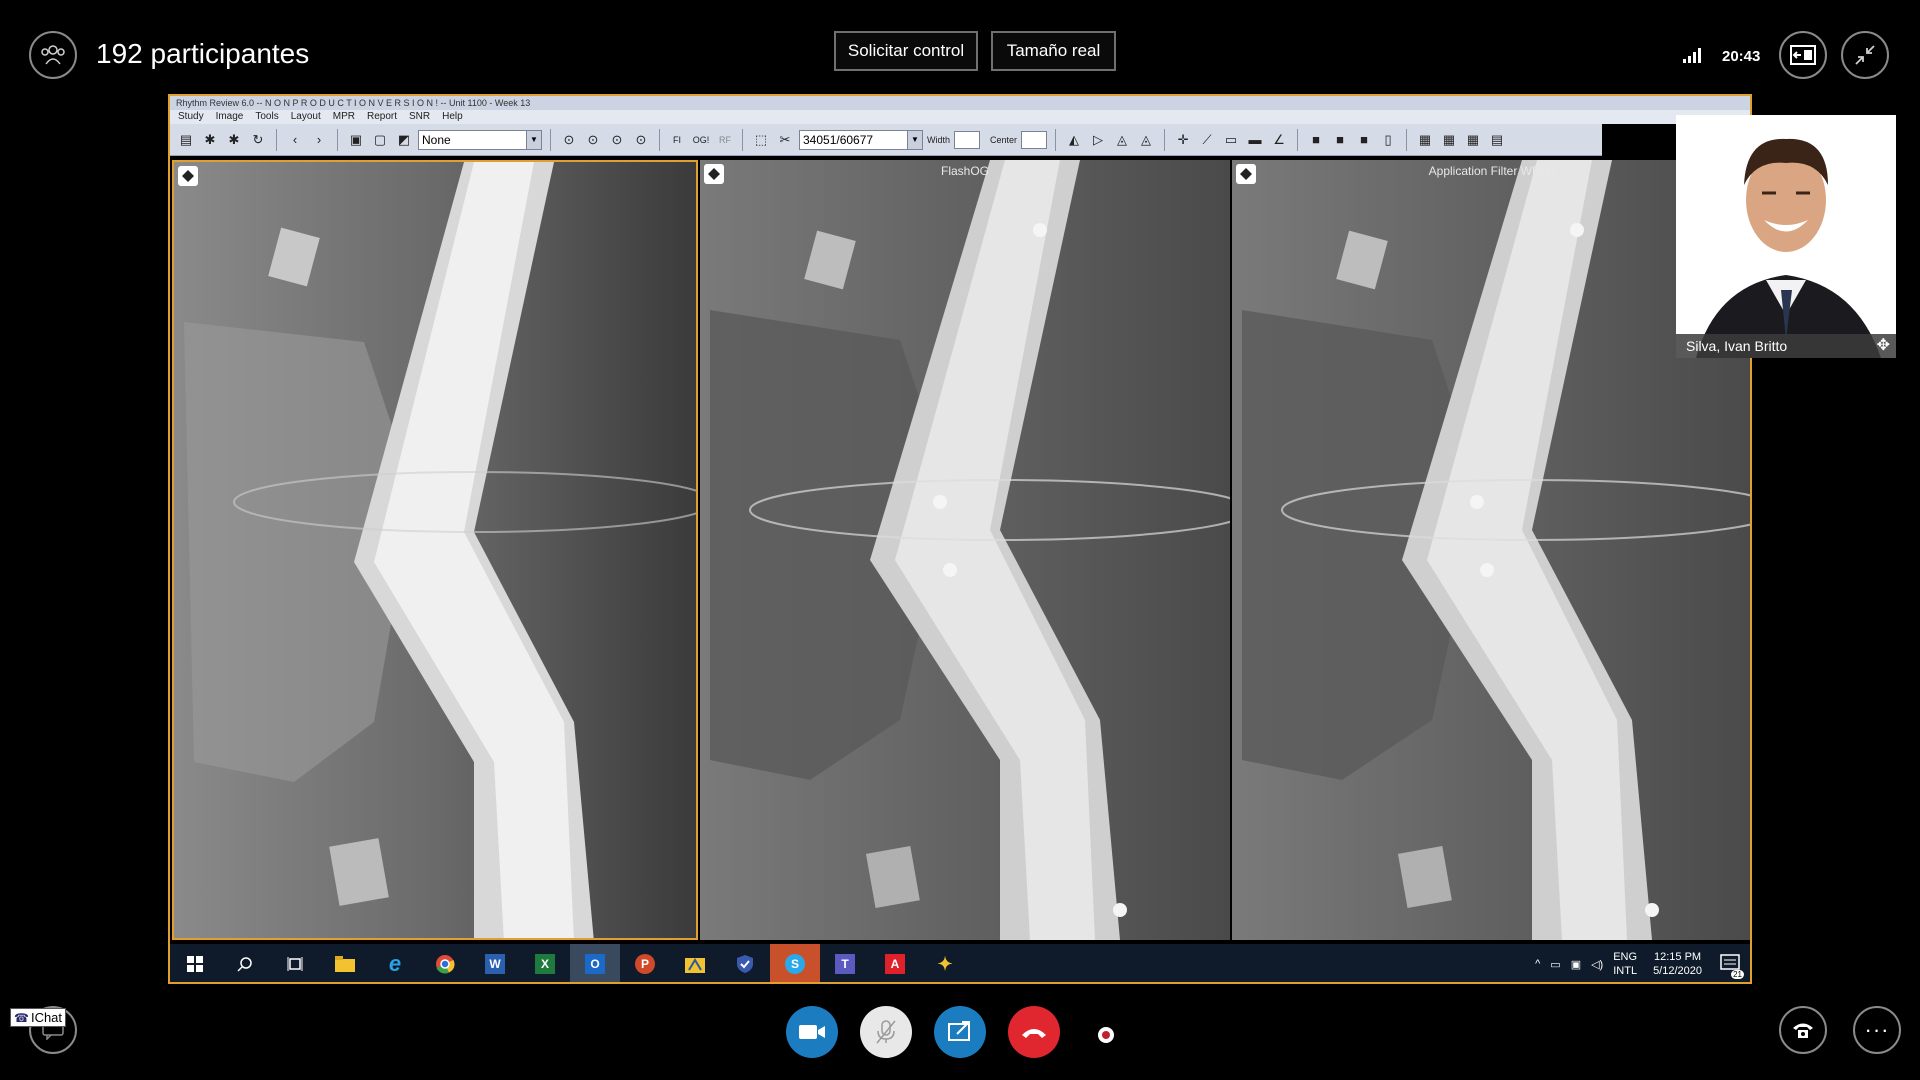  What do you see at coordinates (1497, 140) in the screenshot?
I see `grid-custom-icon: ▤` at bounding box center [1497, 140].